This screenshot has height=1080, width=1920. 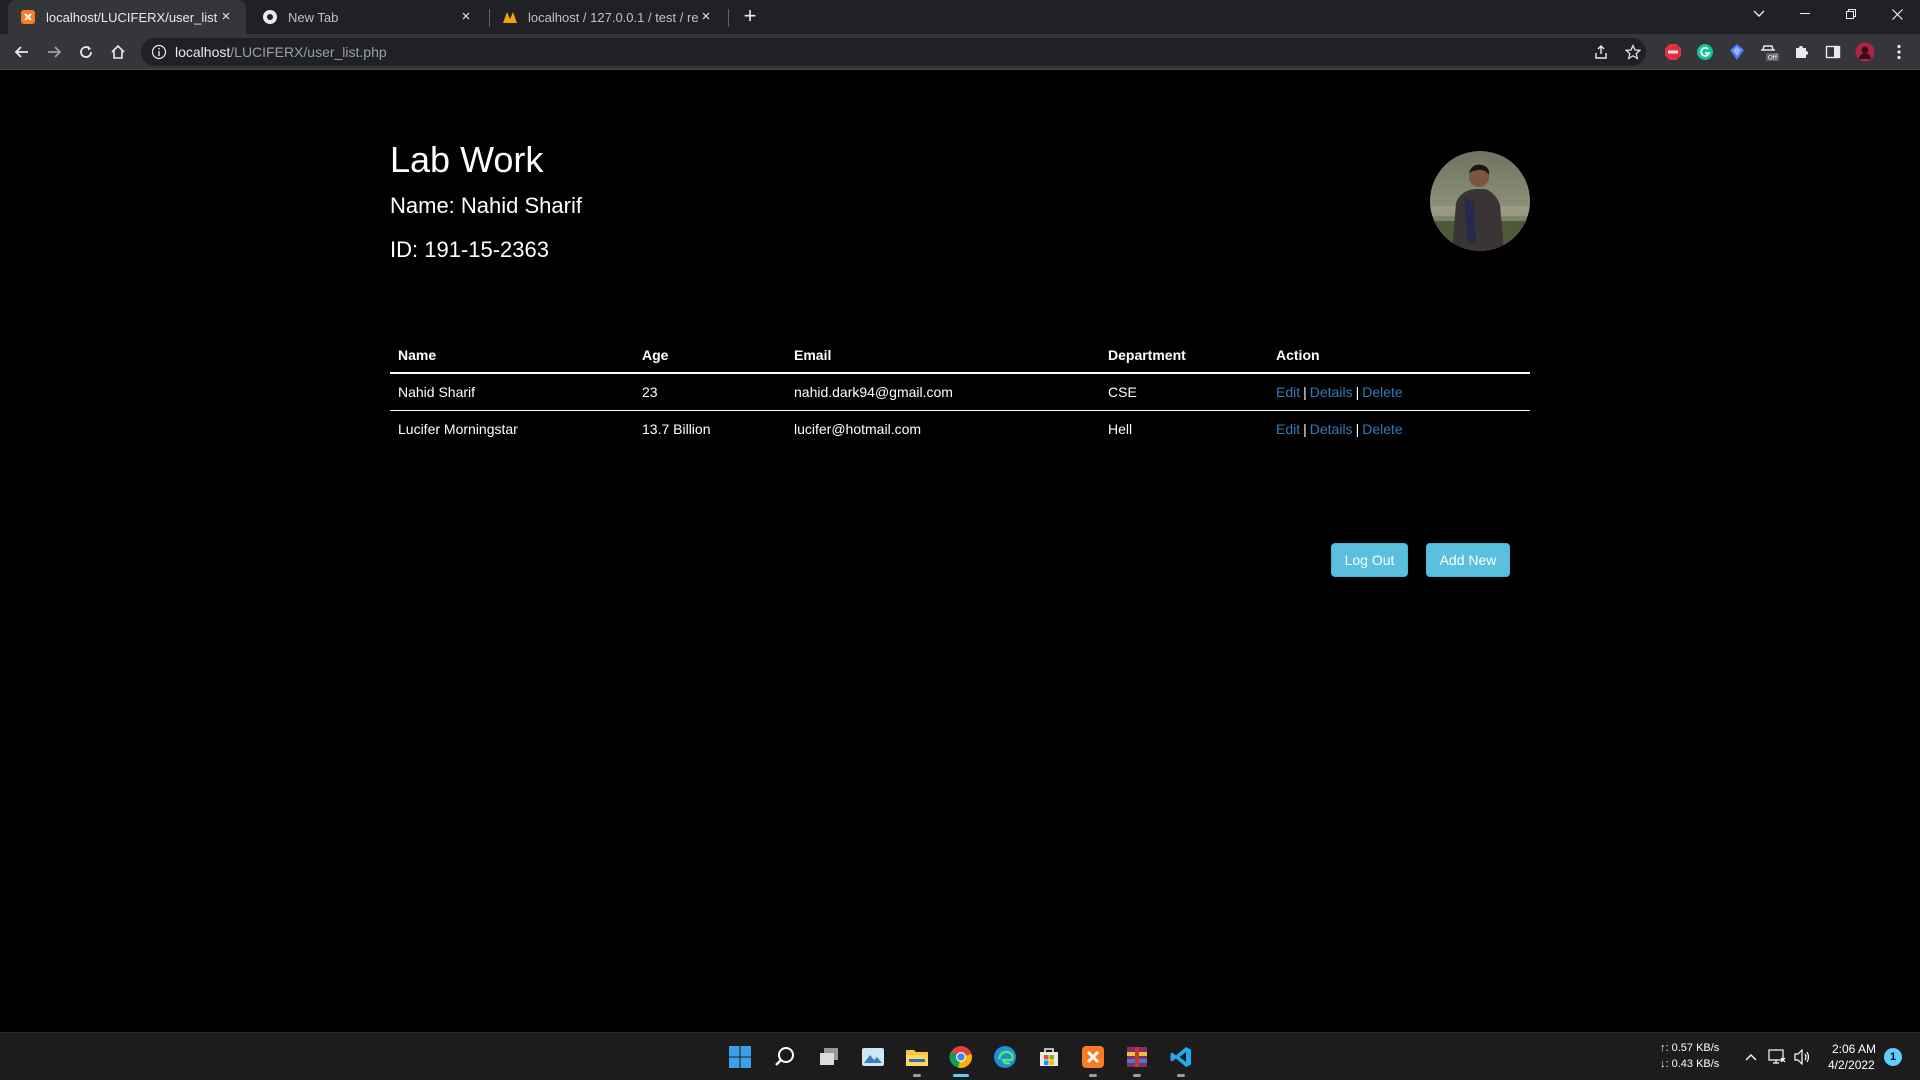 What do you see at coordinates (1805, 14) in the screenshot?
I see `minimize-icon` at bounding box center [1805, 14].